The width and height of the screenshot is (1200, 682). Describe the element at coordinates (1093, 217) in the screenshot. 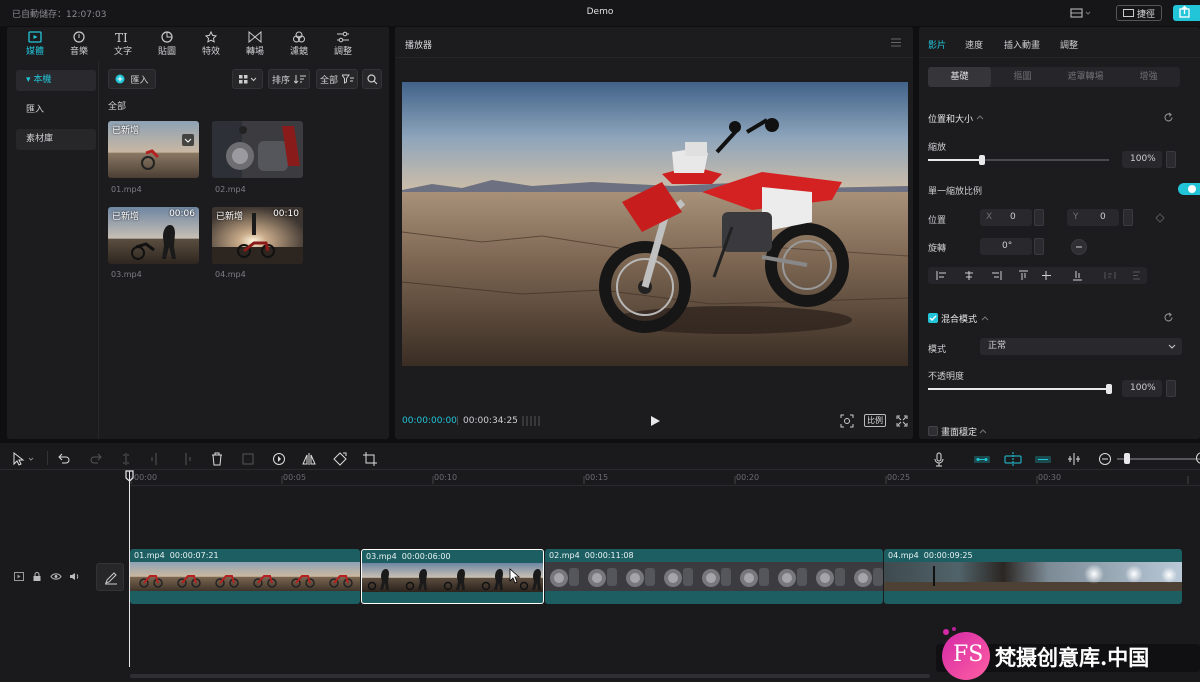

I see `position-y-input: Y 0` at that location.